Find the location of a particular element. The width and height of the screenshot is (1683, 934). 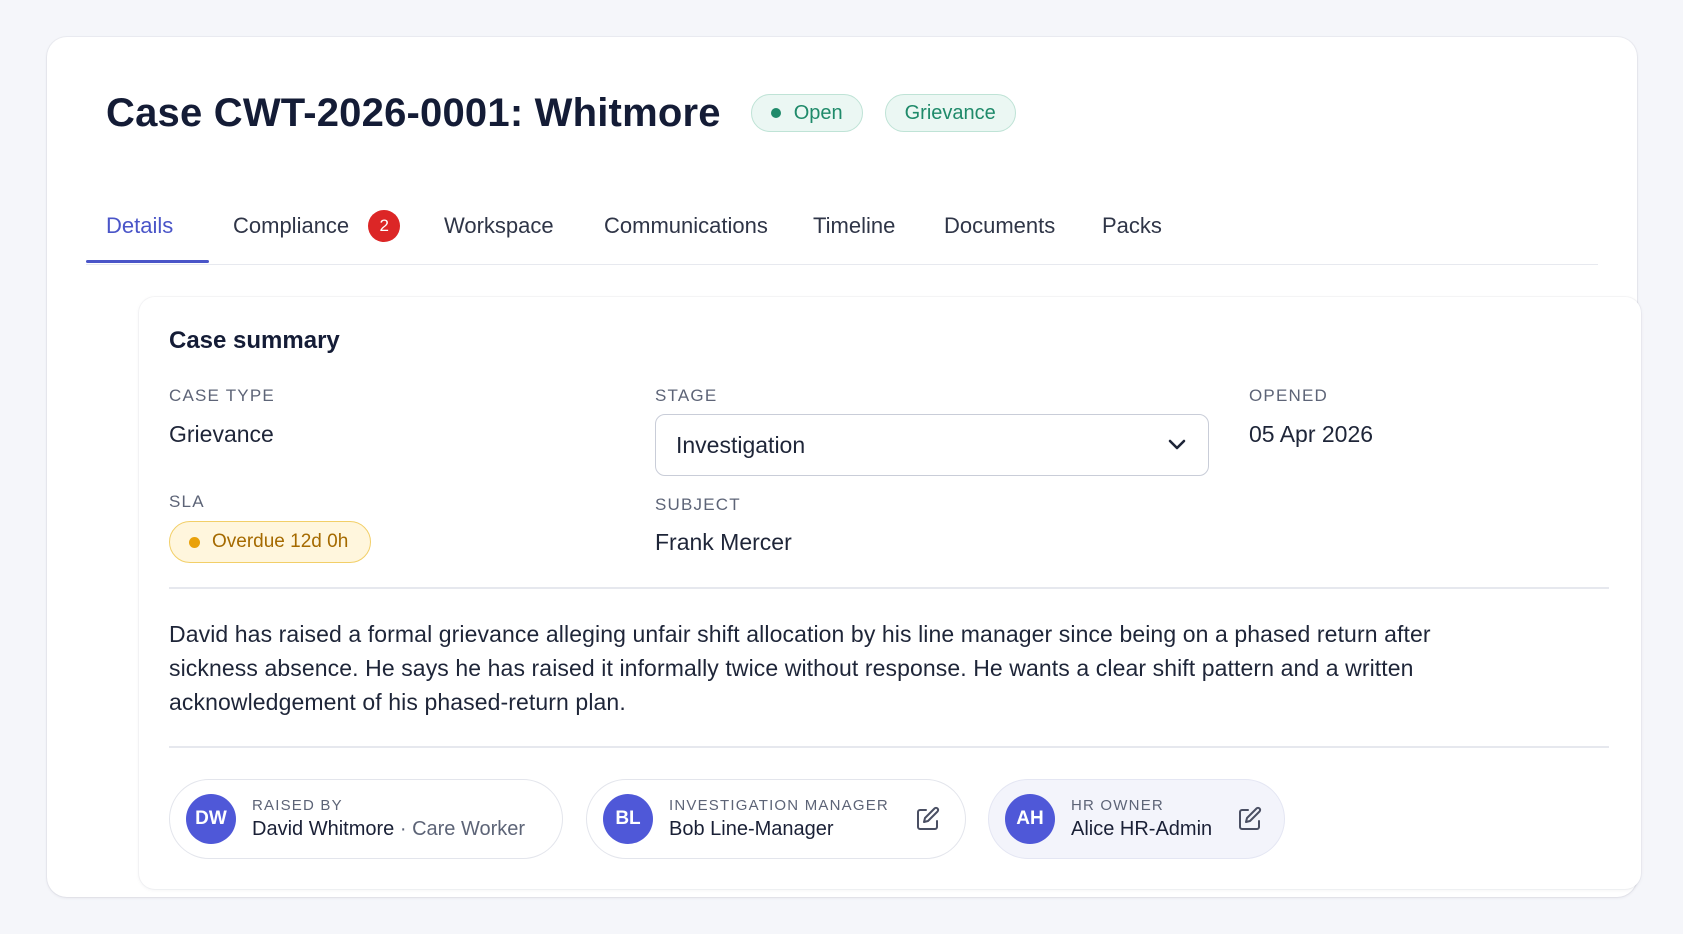

status-badge: Open is located at coordinates (806, 113).